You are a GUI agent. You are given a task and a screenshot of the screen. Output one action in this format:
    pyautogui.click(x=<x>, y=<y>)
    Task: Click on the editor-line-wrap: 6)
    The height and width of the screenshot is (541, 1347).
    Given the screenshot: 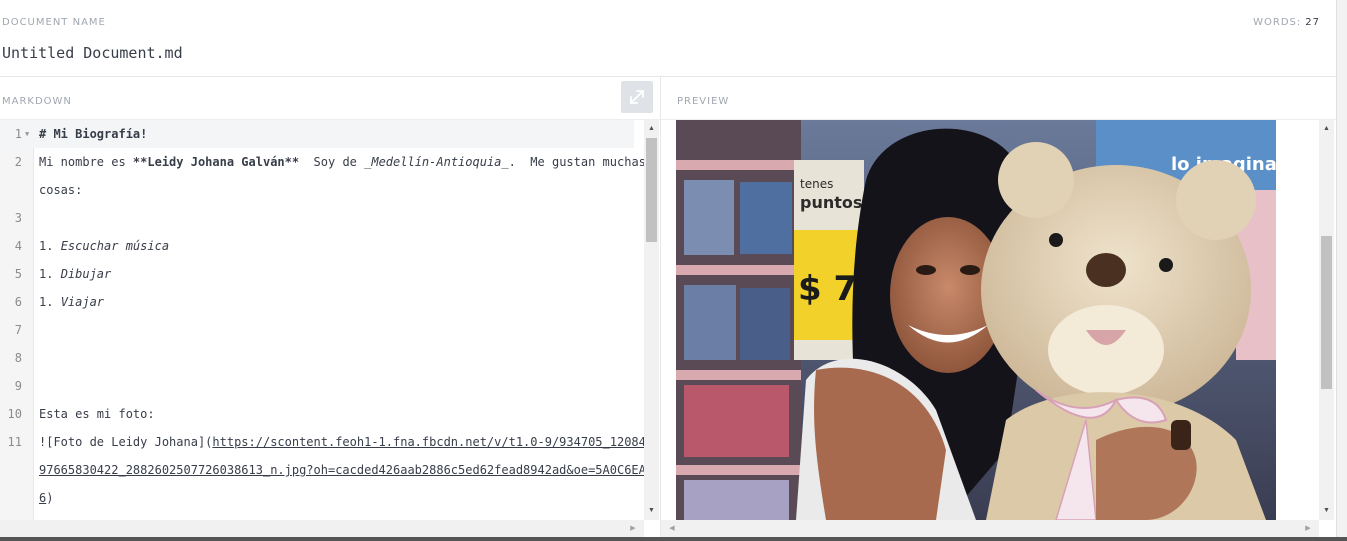 What is the action you would take?
    pyautogui.click(x=317, y=498)
    